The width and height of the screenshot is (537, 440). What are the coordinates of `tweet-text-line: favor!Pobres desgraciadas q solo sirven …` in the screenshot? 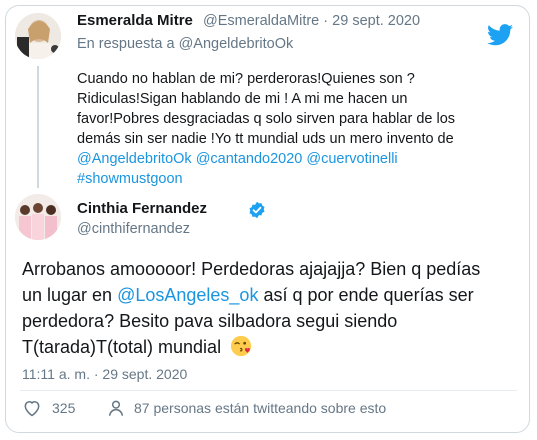 It's located at (266, 119).